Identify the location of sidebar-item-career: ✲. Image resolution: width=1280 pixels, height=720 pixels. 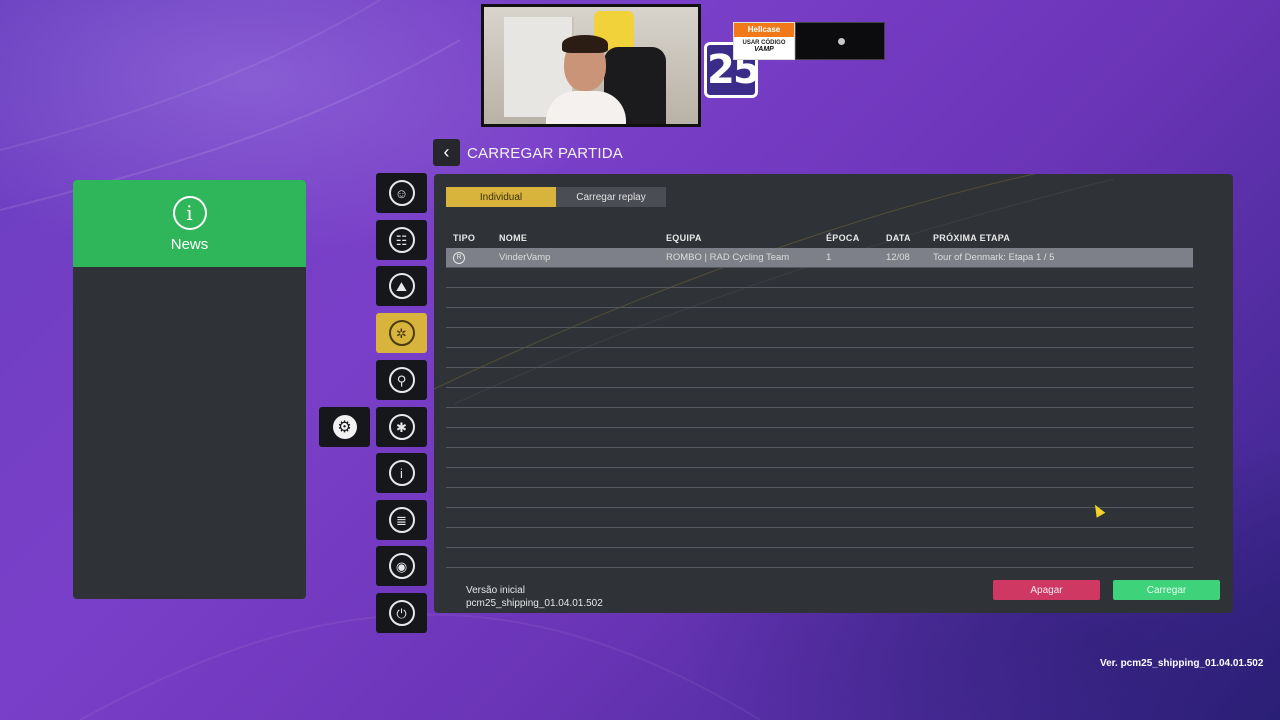
(401, 333).